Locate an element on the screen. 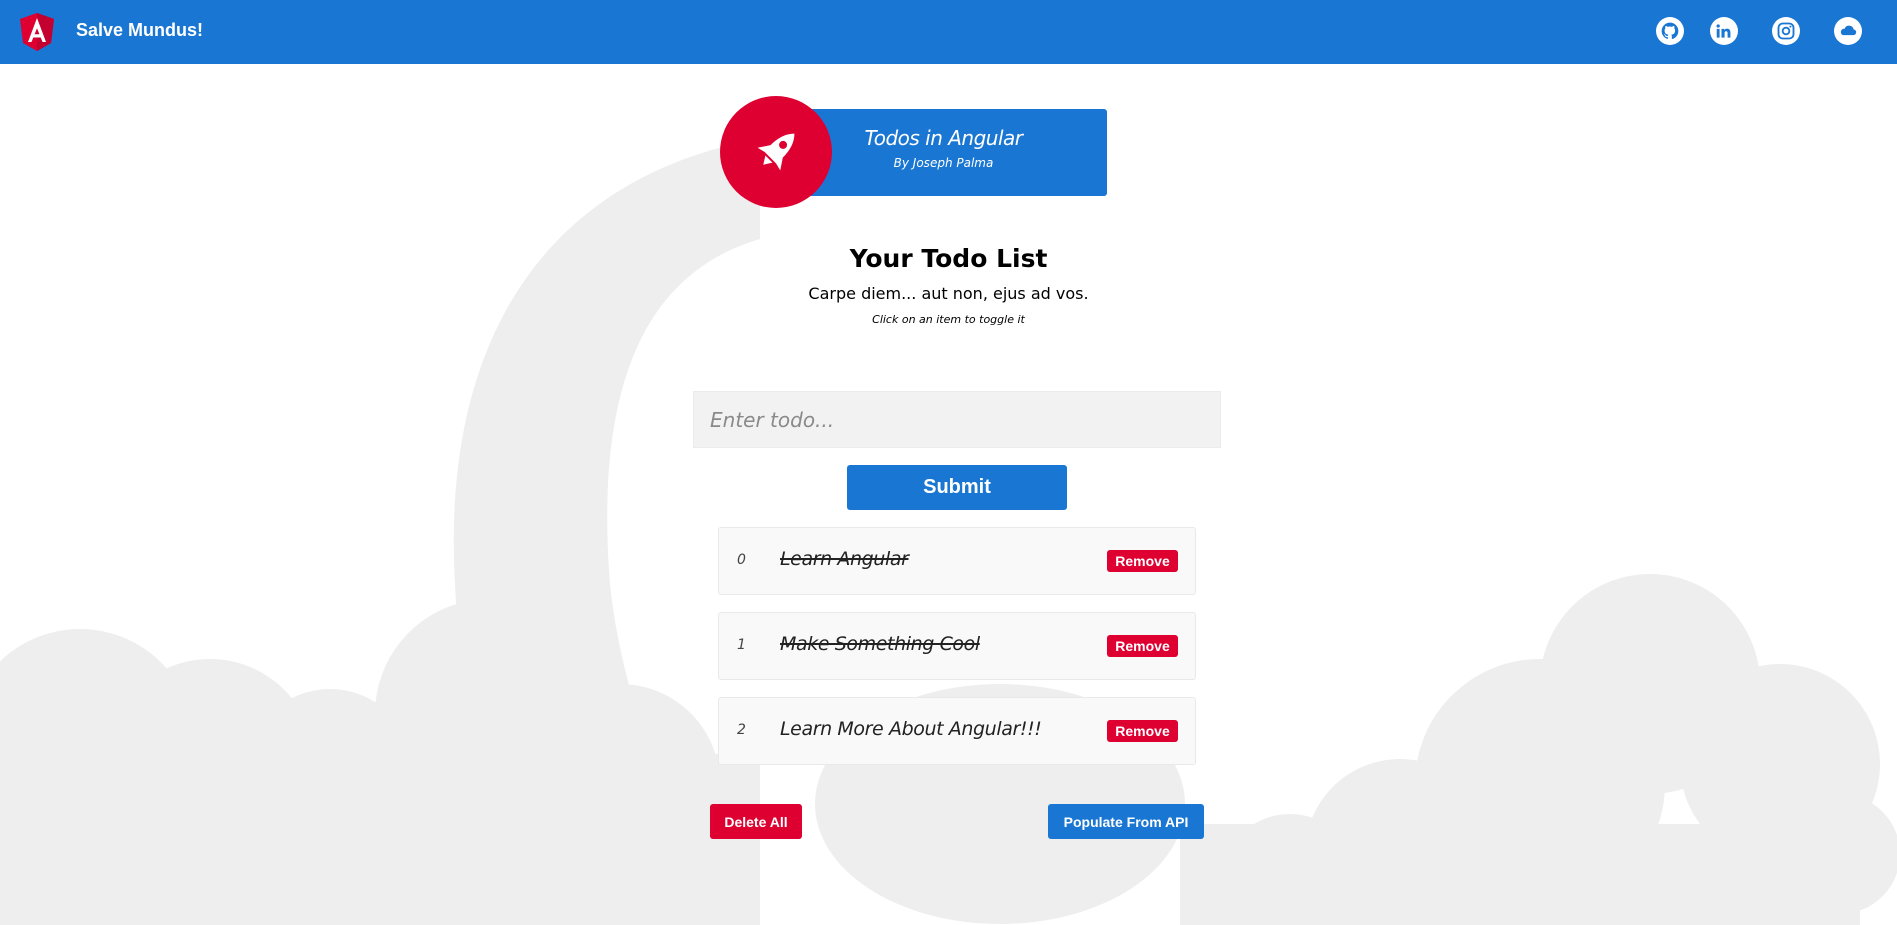 The width and height of the screenshot is (1897, 925). github-link is located at coordinates (1670, 31).